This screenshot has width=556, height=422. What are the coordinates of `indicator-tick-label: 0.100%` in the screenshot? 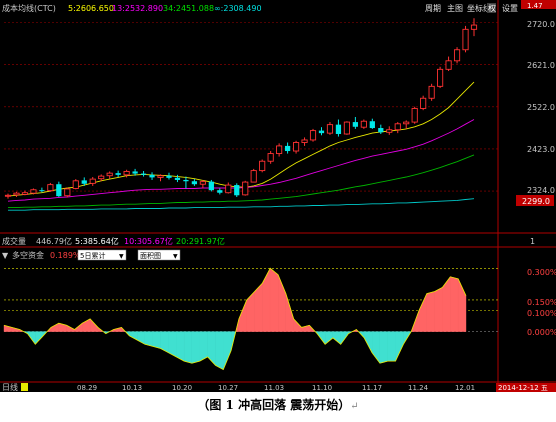 It's located at (541, 313).